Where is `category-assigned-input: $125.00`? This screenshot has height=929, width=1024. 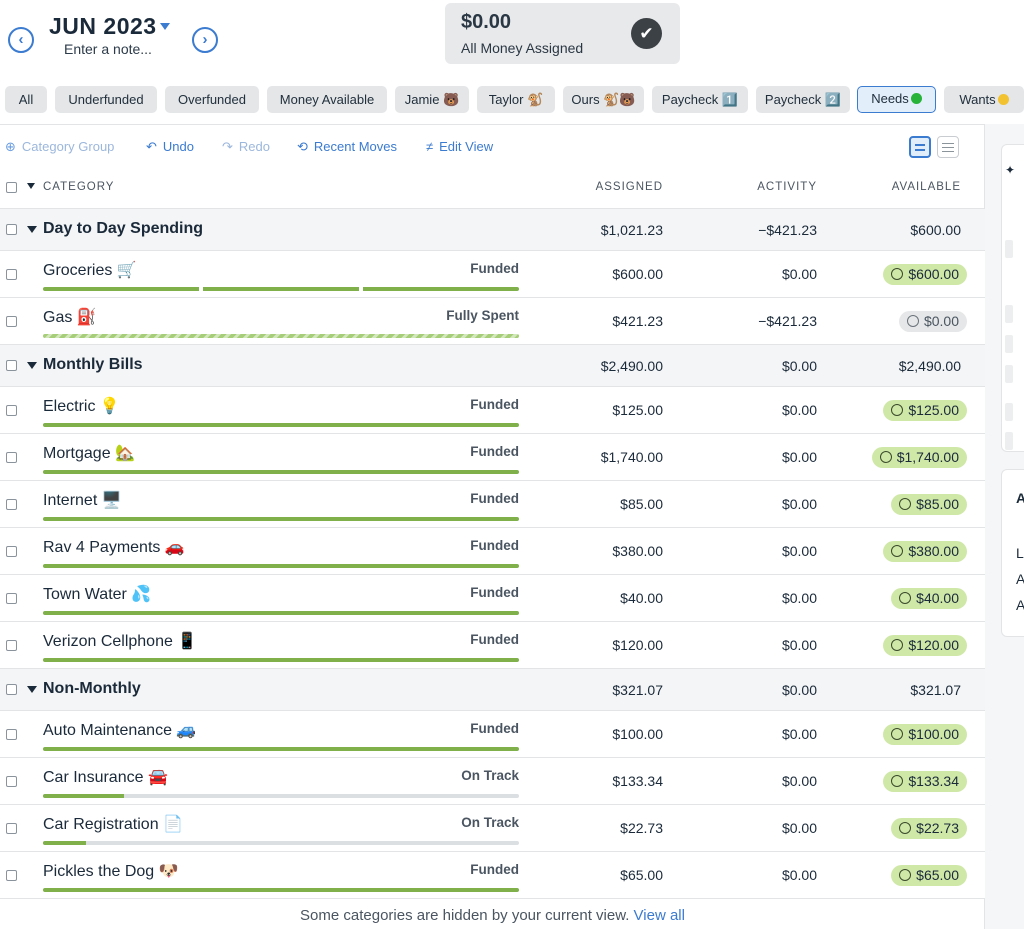 category-assigned-input: $125.00 is located at coordinates (637, 410).